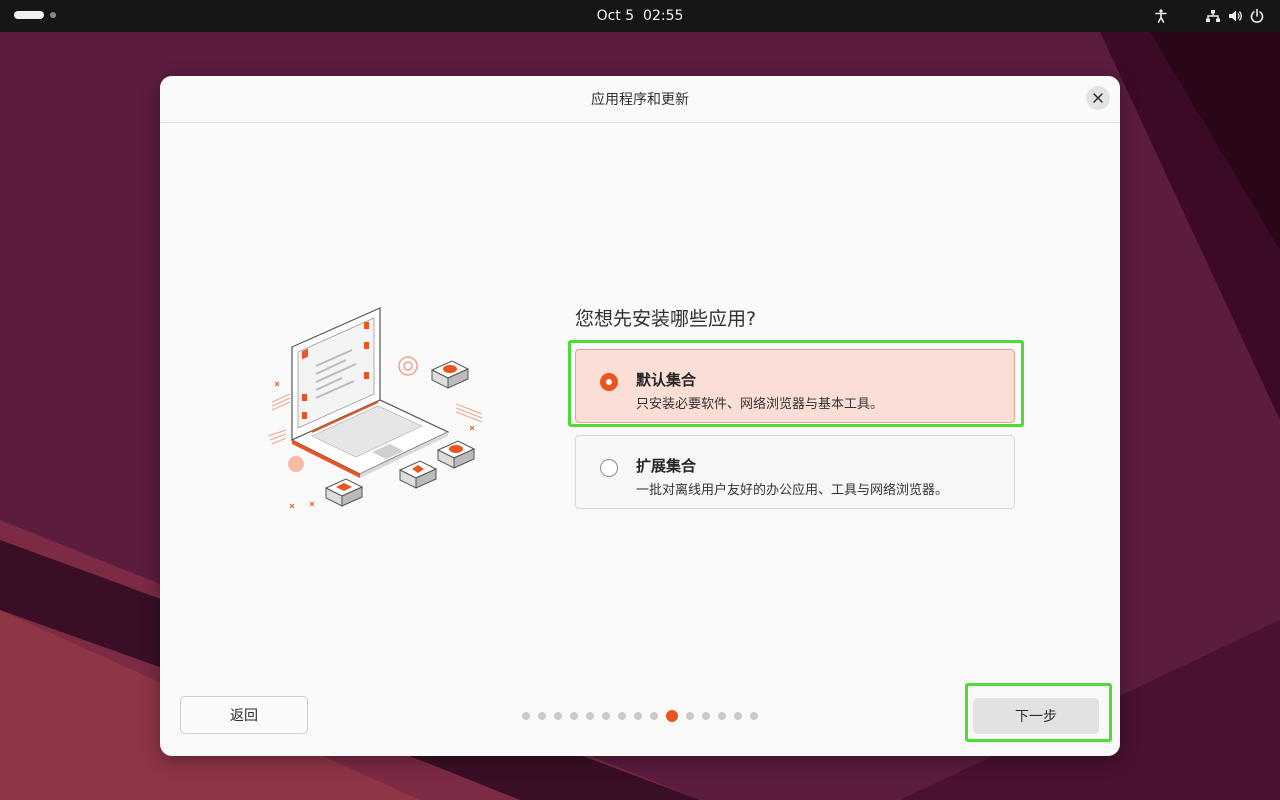 Image resolution: width=1280 pixels, height=800 pixels. What do you see at coordinates (1235, 16) in the screenshot?
I see `volume-icon` at bounding box center [1235, 16].